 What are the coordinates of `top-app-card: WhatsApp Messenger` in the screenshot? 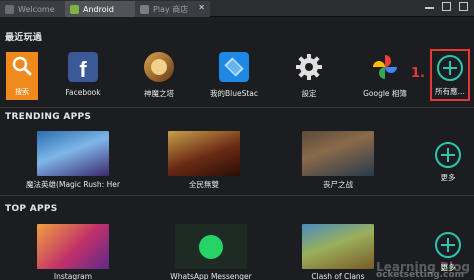 It's located at (211, 252).